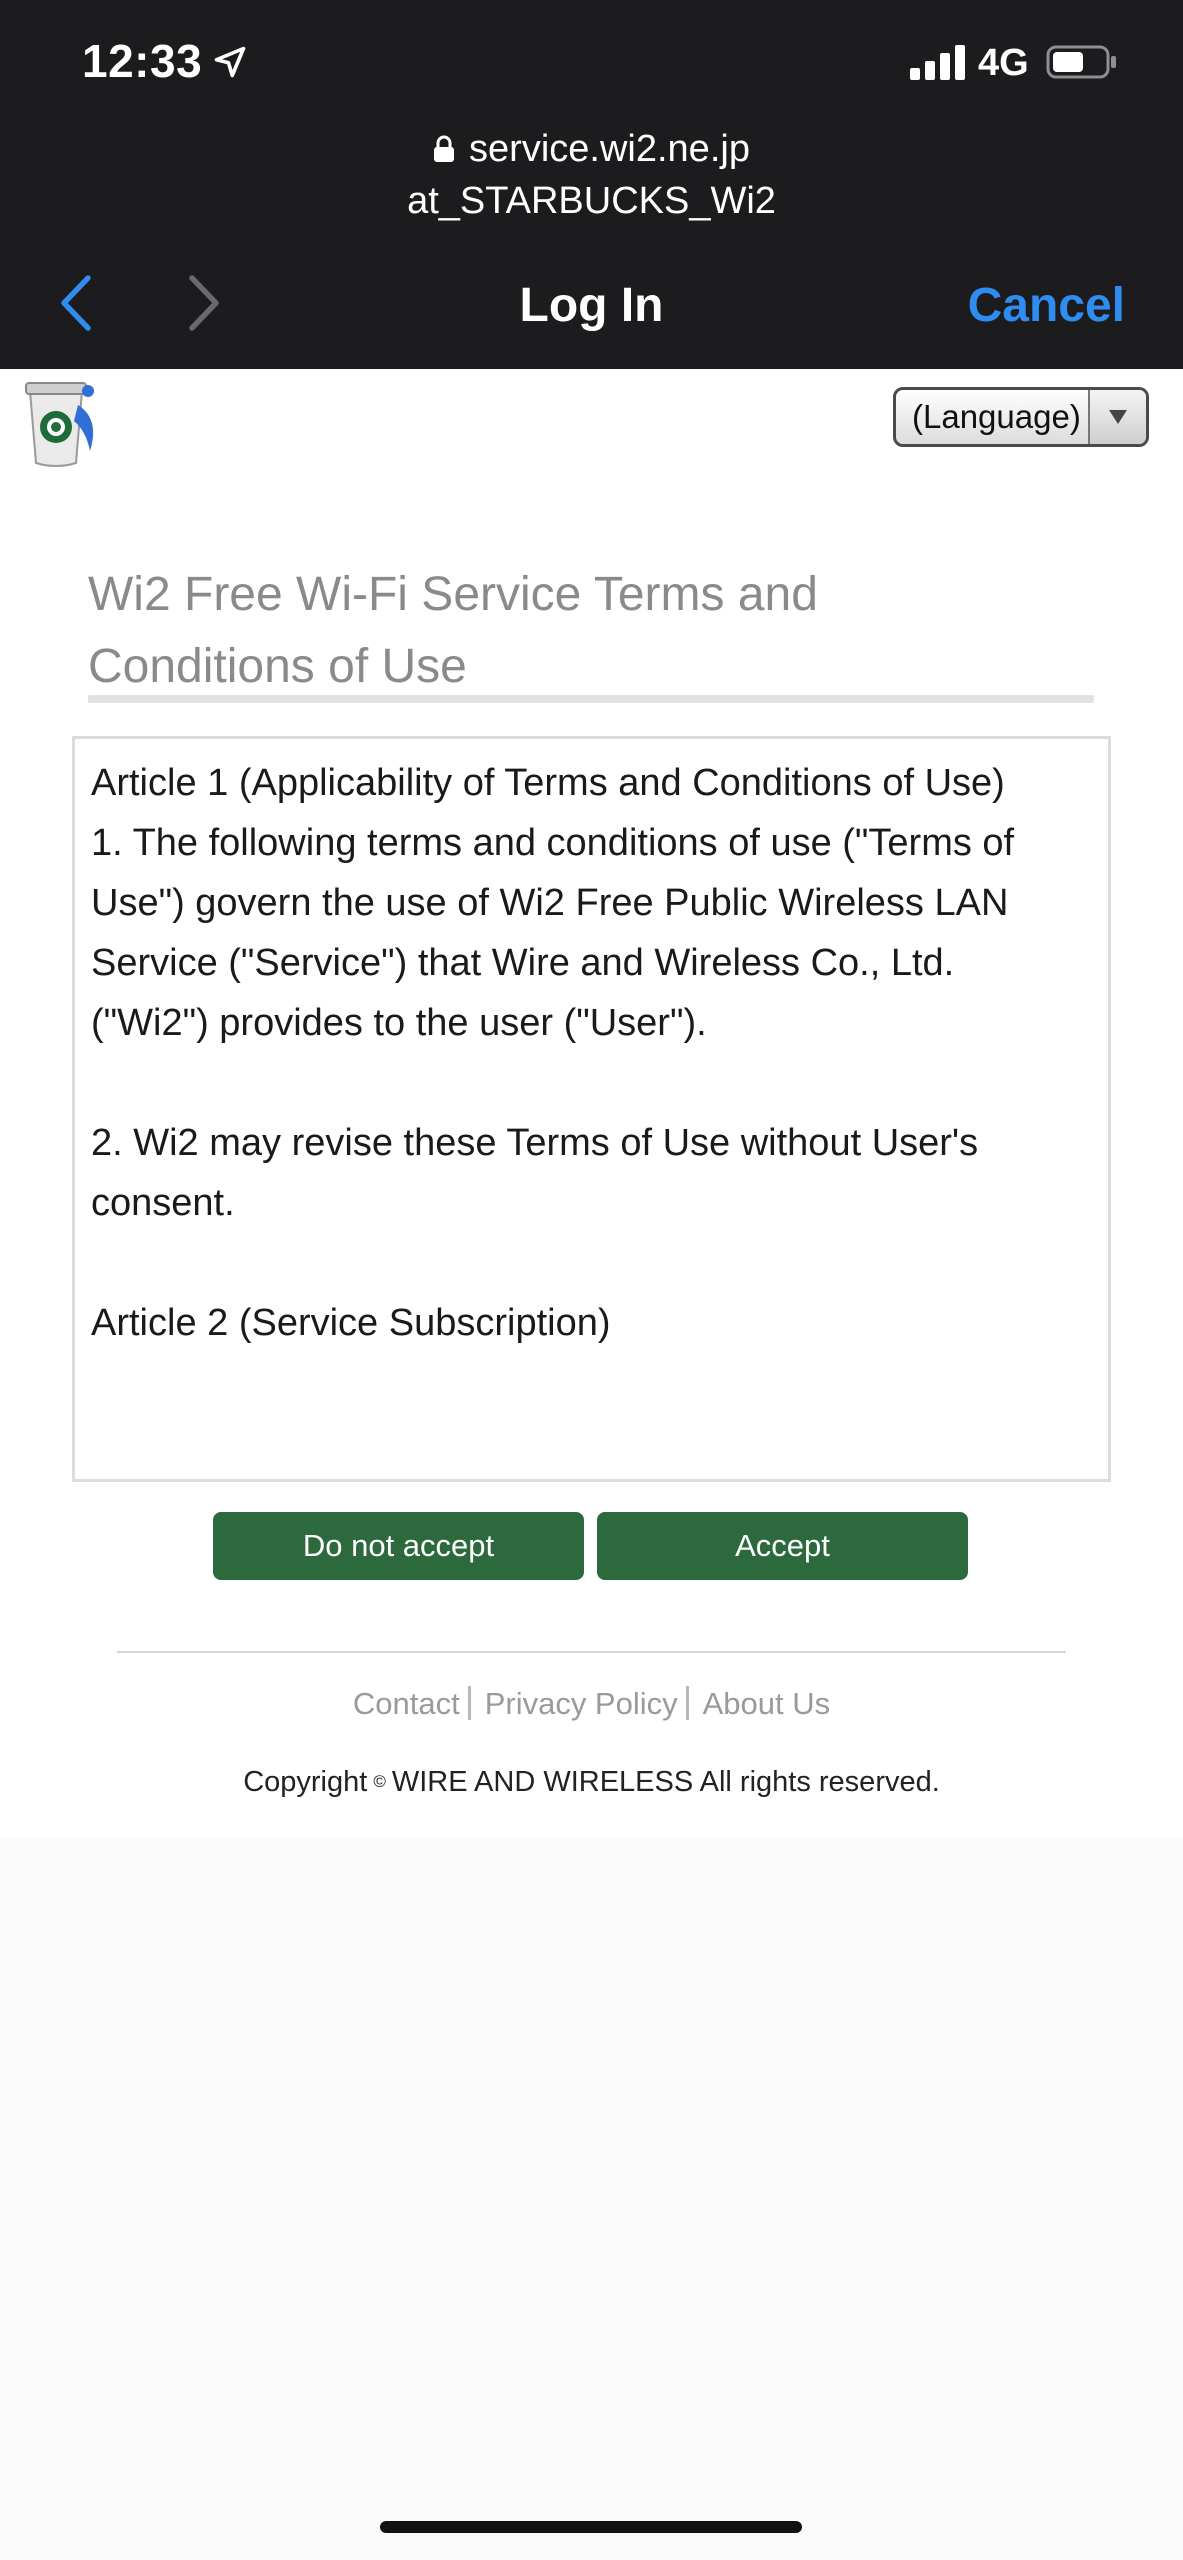 This screenshot has height=2560, width=1183. I want to click on cancel-button: Cancel, so click(1046, 305).